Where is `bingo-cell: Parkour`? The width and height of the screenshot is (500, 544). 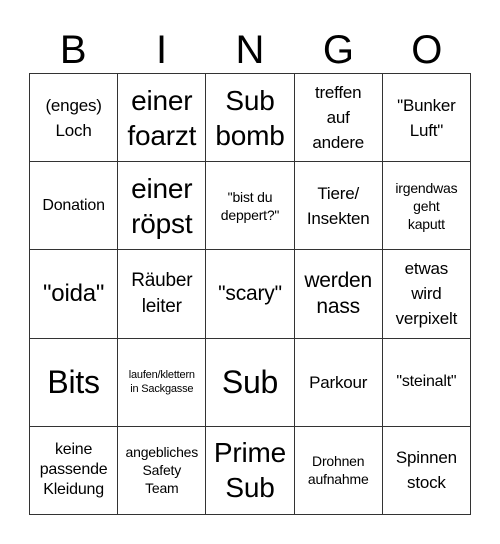 bingo-cell: Parkour is located at coordinates (338, 382).